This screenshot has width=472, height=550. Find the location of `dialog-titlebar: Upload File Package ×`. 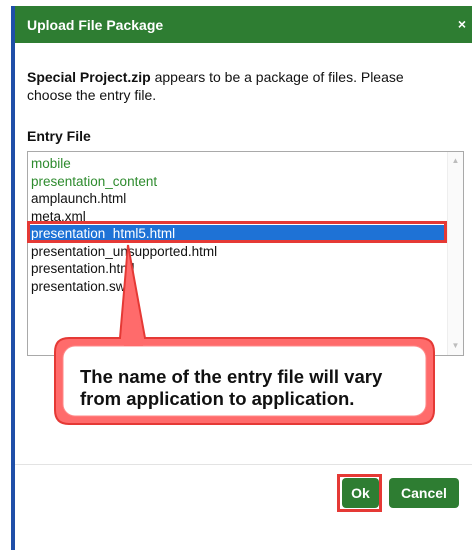

dialog-titlebar: Upload File Package × is located at coordinates (243, 24).